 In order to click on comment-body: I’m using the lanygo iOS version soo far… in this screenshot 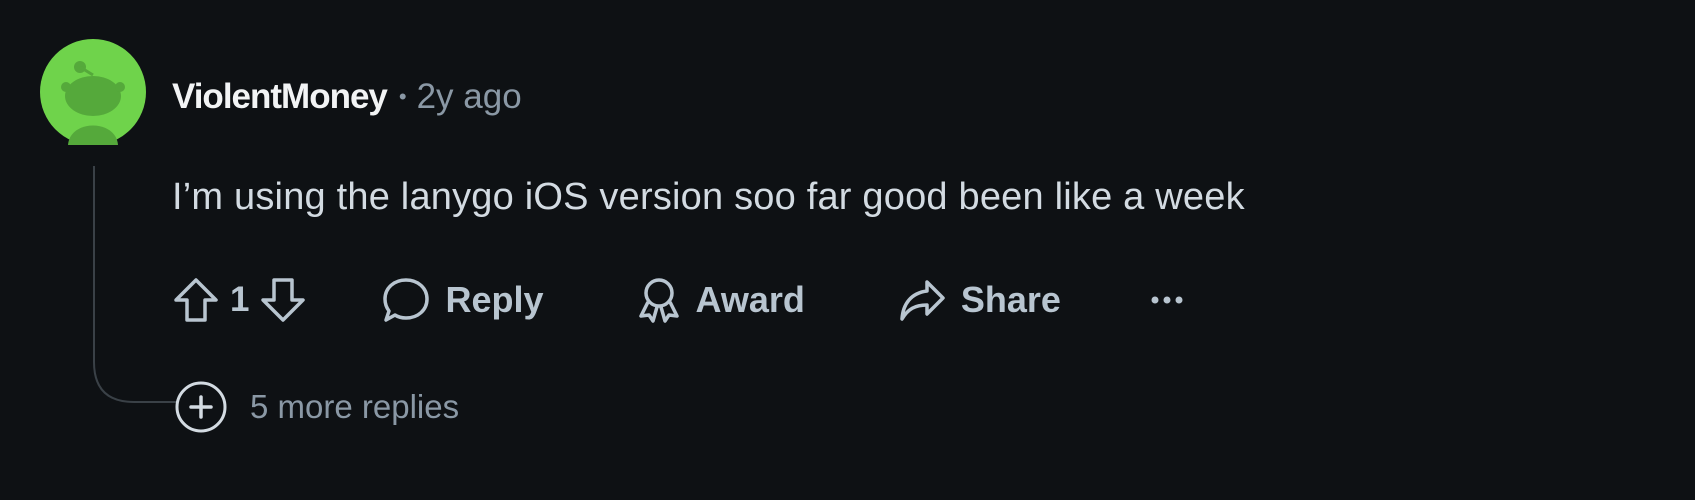, I will do `click(708, 197)`.